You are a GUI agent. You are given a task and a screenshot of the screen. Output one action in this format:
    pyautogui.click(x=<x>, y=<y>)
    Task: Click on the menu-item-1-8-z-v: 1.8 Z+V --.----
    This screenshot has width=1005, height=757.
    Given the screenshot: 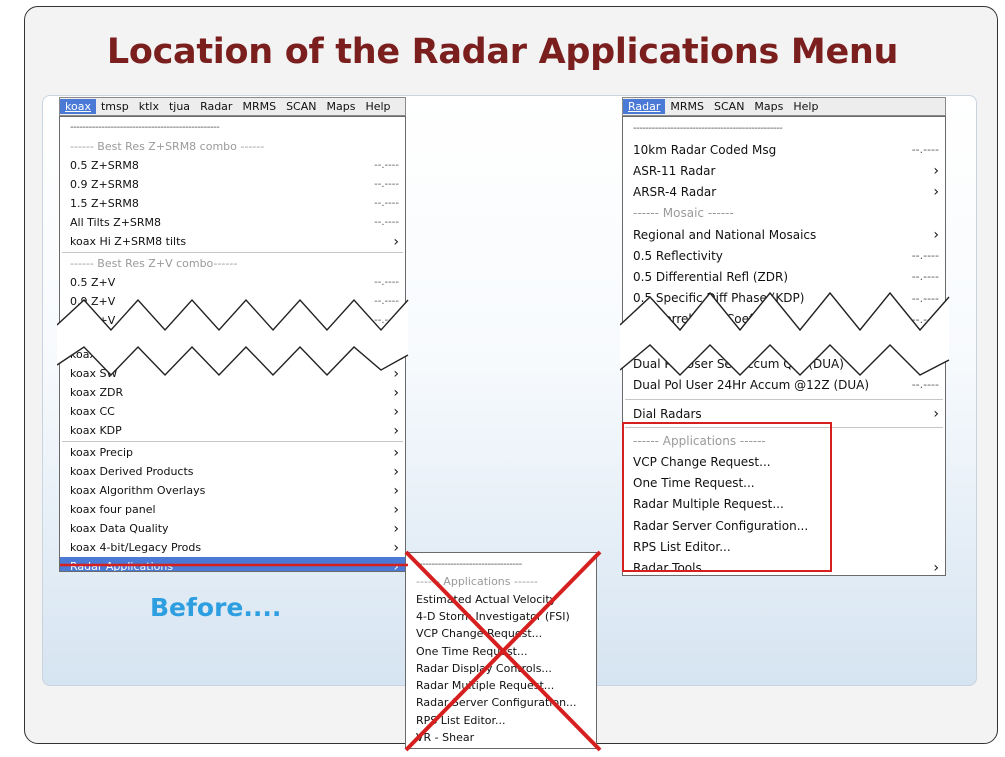 What is the action you would take?
    pyautogui.click(x=232, y=335)
    